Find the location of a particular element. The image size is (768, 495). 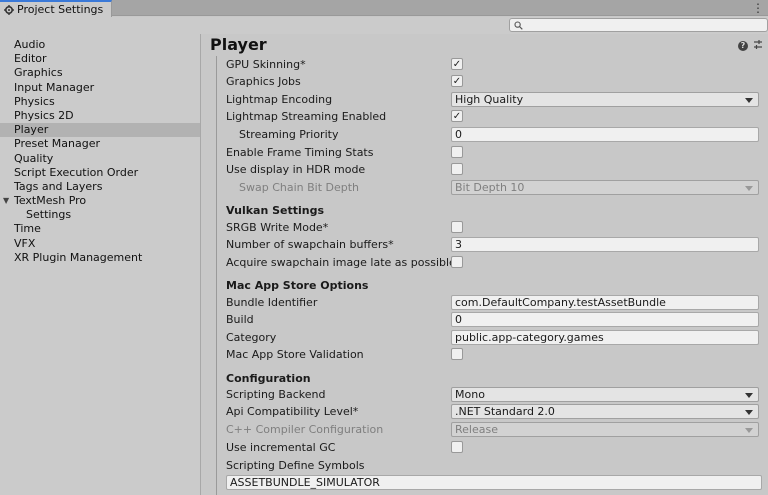

sidebar-item-physics: Physics is located at coordinates (100, 102).